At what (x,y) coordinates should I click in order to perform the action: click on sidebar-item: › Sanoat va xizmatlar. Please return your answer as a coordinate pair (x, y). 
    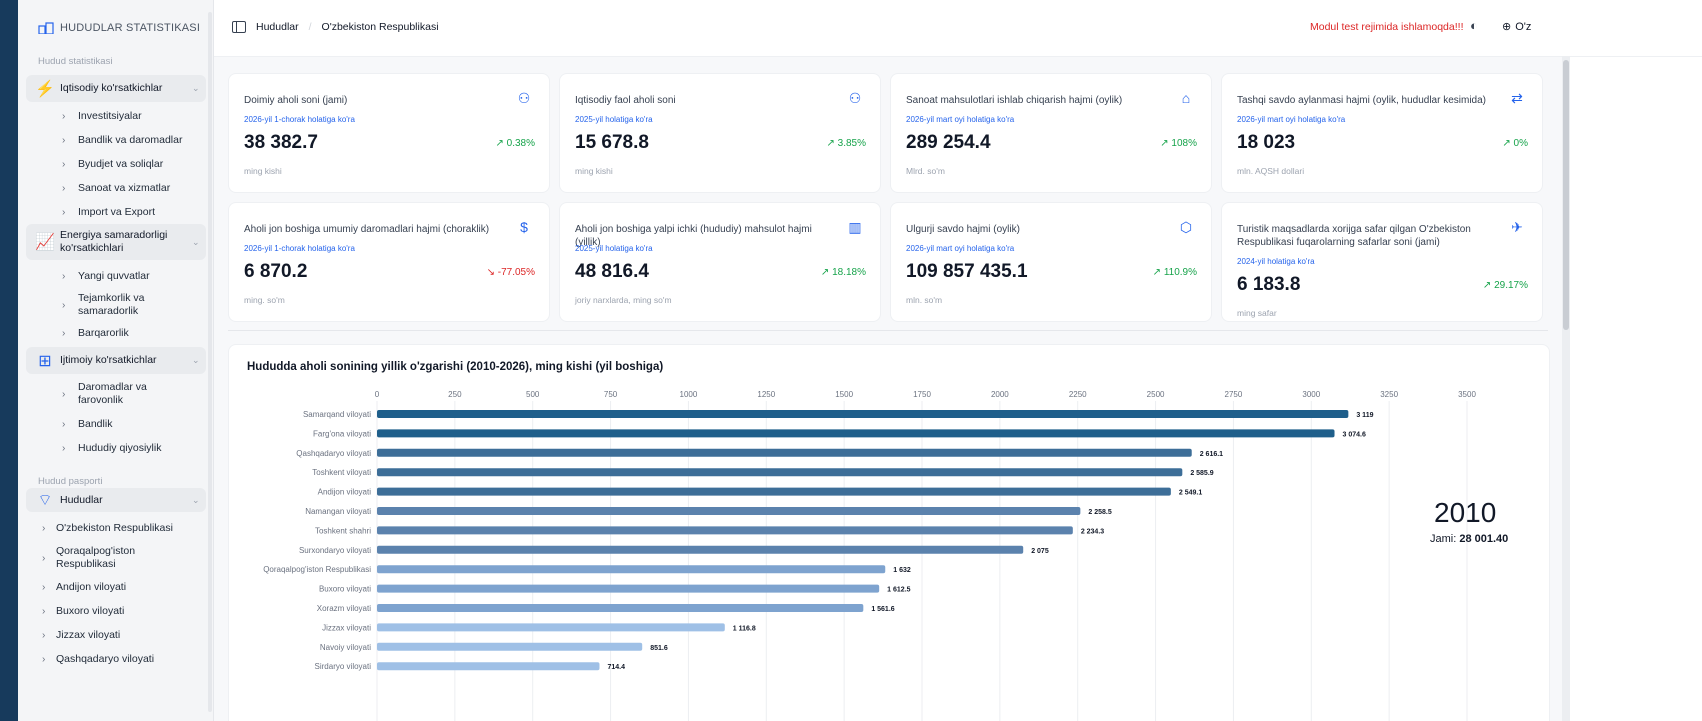
    Looking at the image, I should click on (116, 188).